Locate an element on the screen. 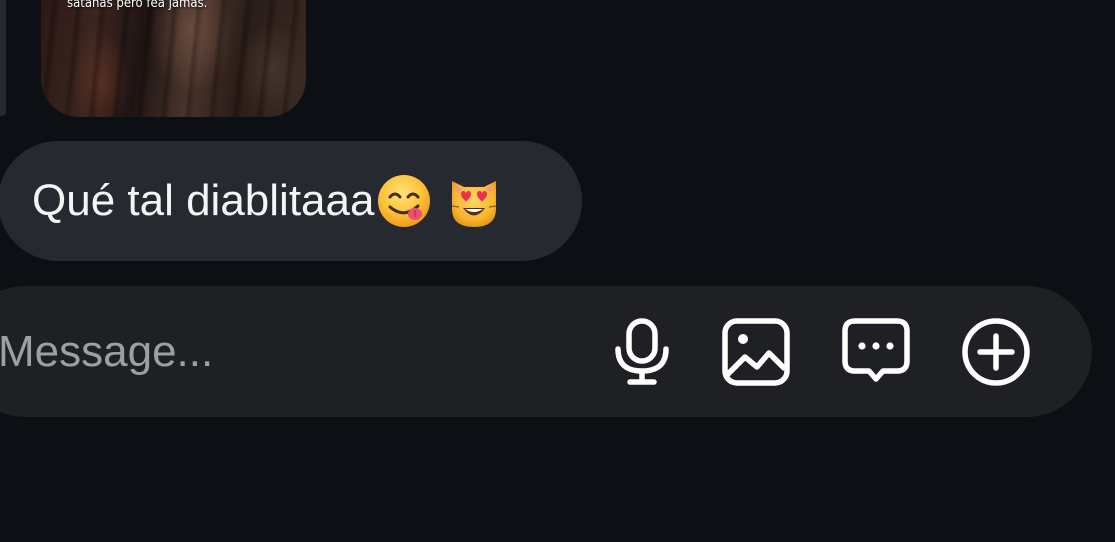  microphone-icon is located at coordinates (642, 351).